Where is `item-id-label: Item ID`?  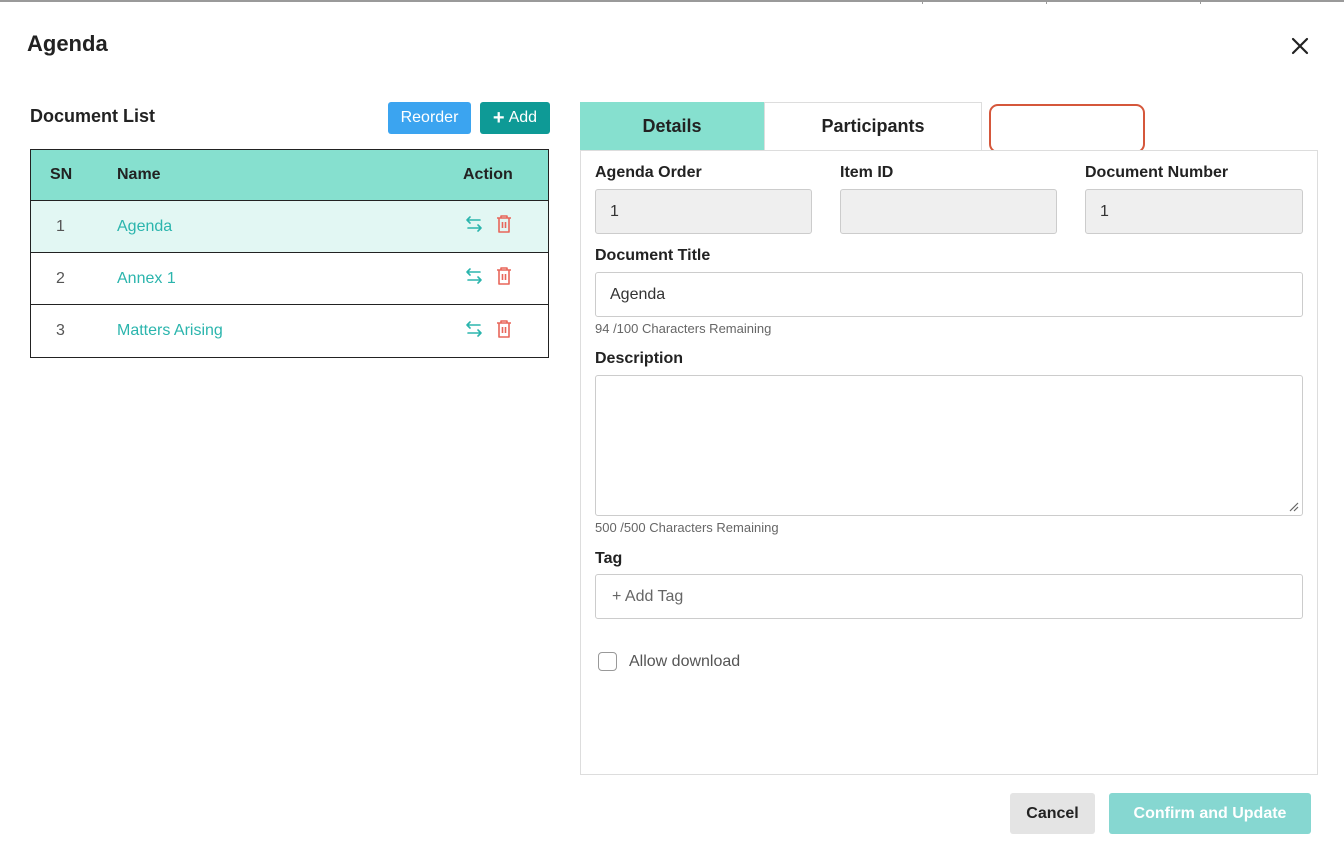
item-id-label: Item ID is located at coordinates (867, 172).